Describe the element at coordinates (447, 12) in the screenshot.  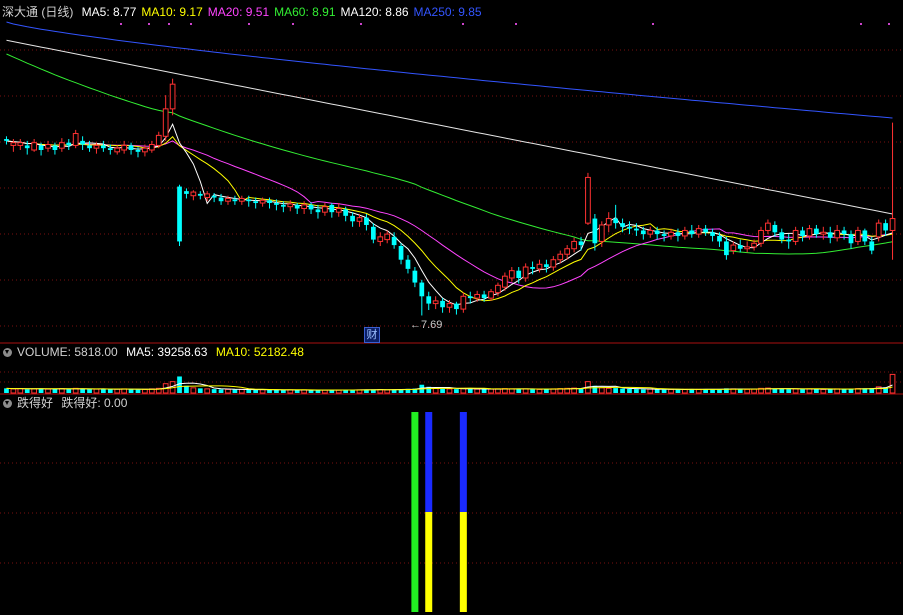
I see `ma-legend-item: MA250: 9.85` at that location.